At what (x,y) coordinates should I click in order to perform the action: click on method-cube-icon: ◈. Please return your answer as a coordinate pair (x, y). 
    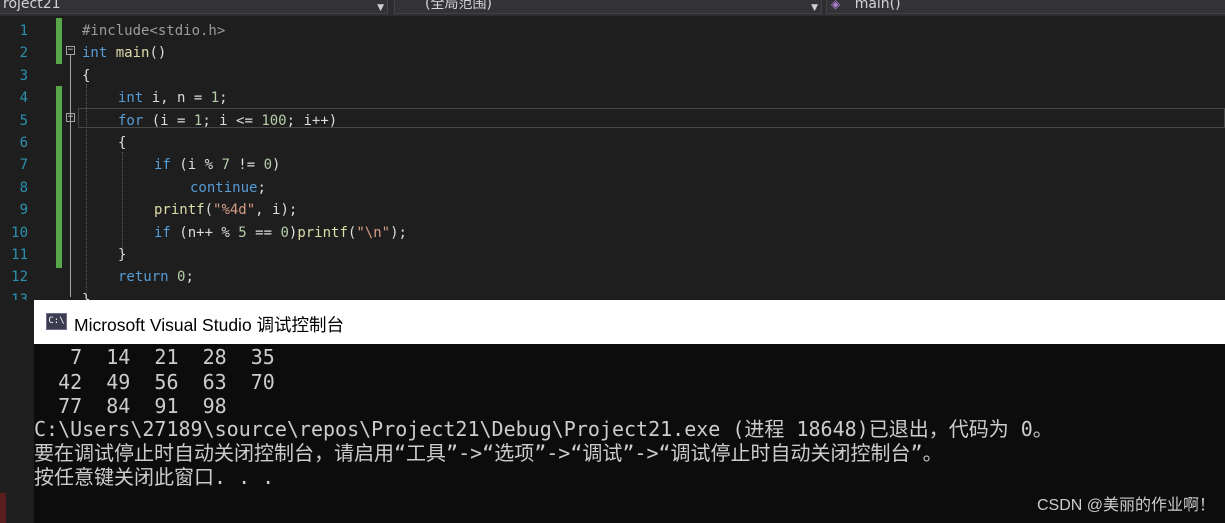
    Looking at the image, I should click on (836, 5).